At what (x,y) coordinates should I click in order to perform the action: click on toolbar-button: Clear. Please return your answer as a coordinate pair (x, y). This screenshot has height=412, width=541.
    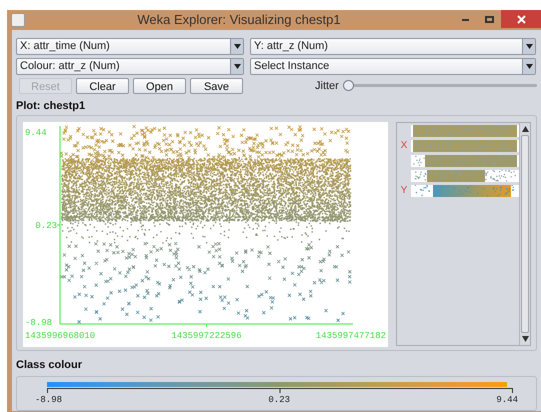
    Looking at the image, I should click on (102, 86).